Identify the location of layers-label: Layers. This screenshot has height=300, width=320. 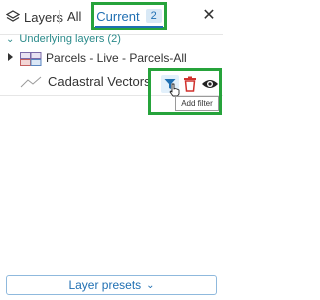
(44, 17).